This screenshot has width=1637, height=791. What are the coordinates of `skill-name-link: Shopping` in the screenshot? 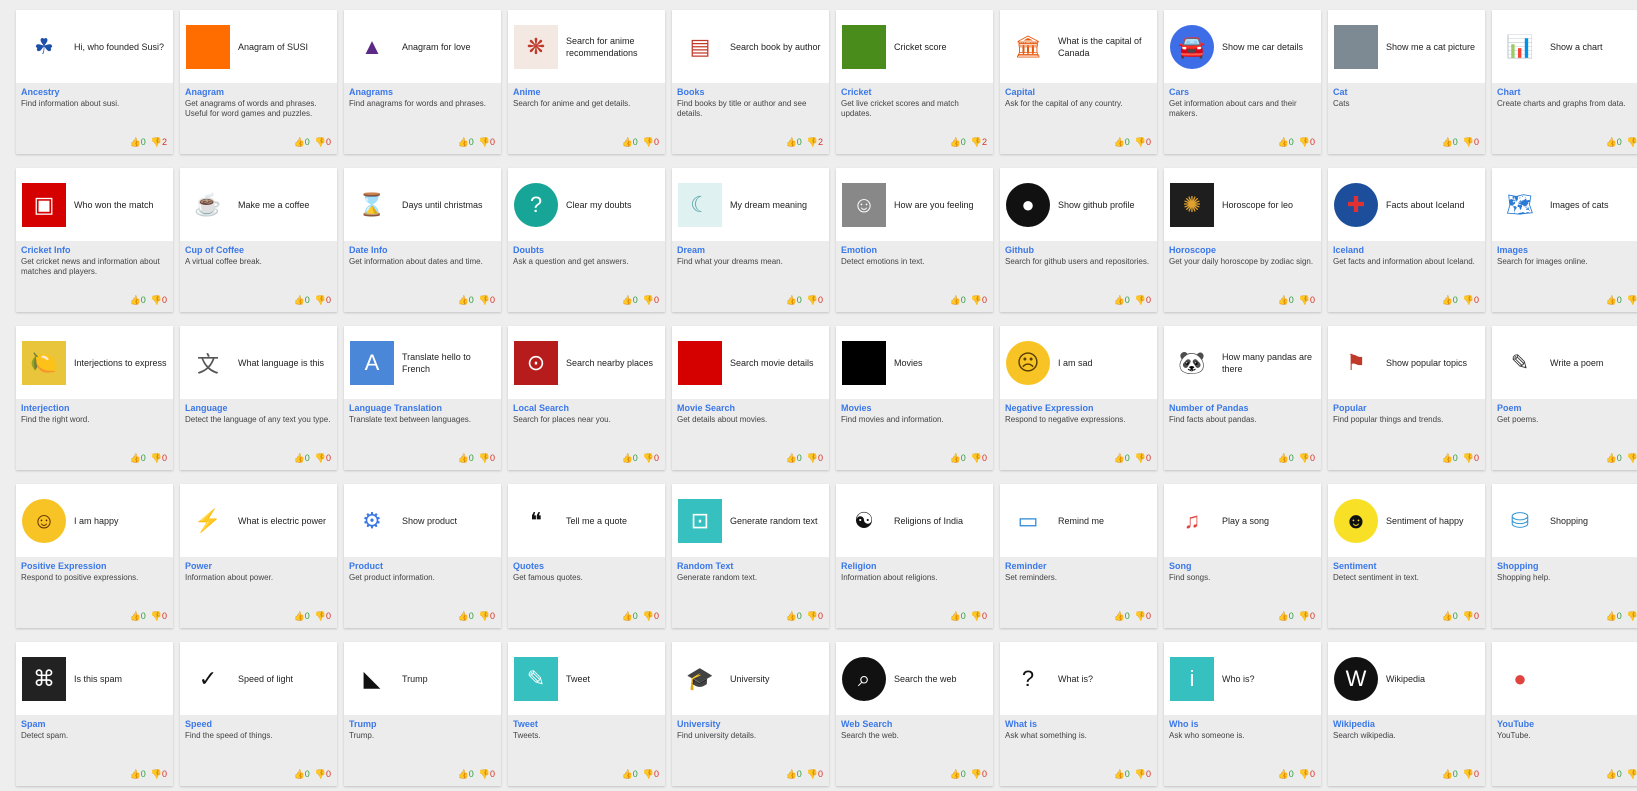 It's located at (1567, 566).